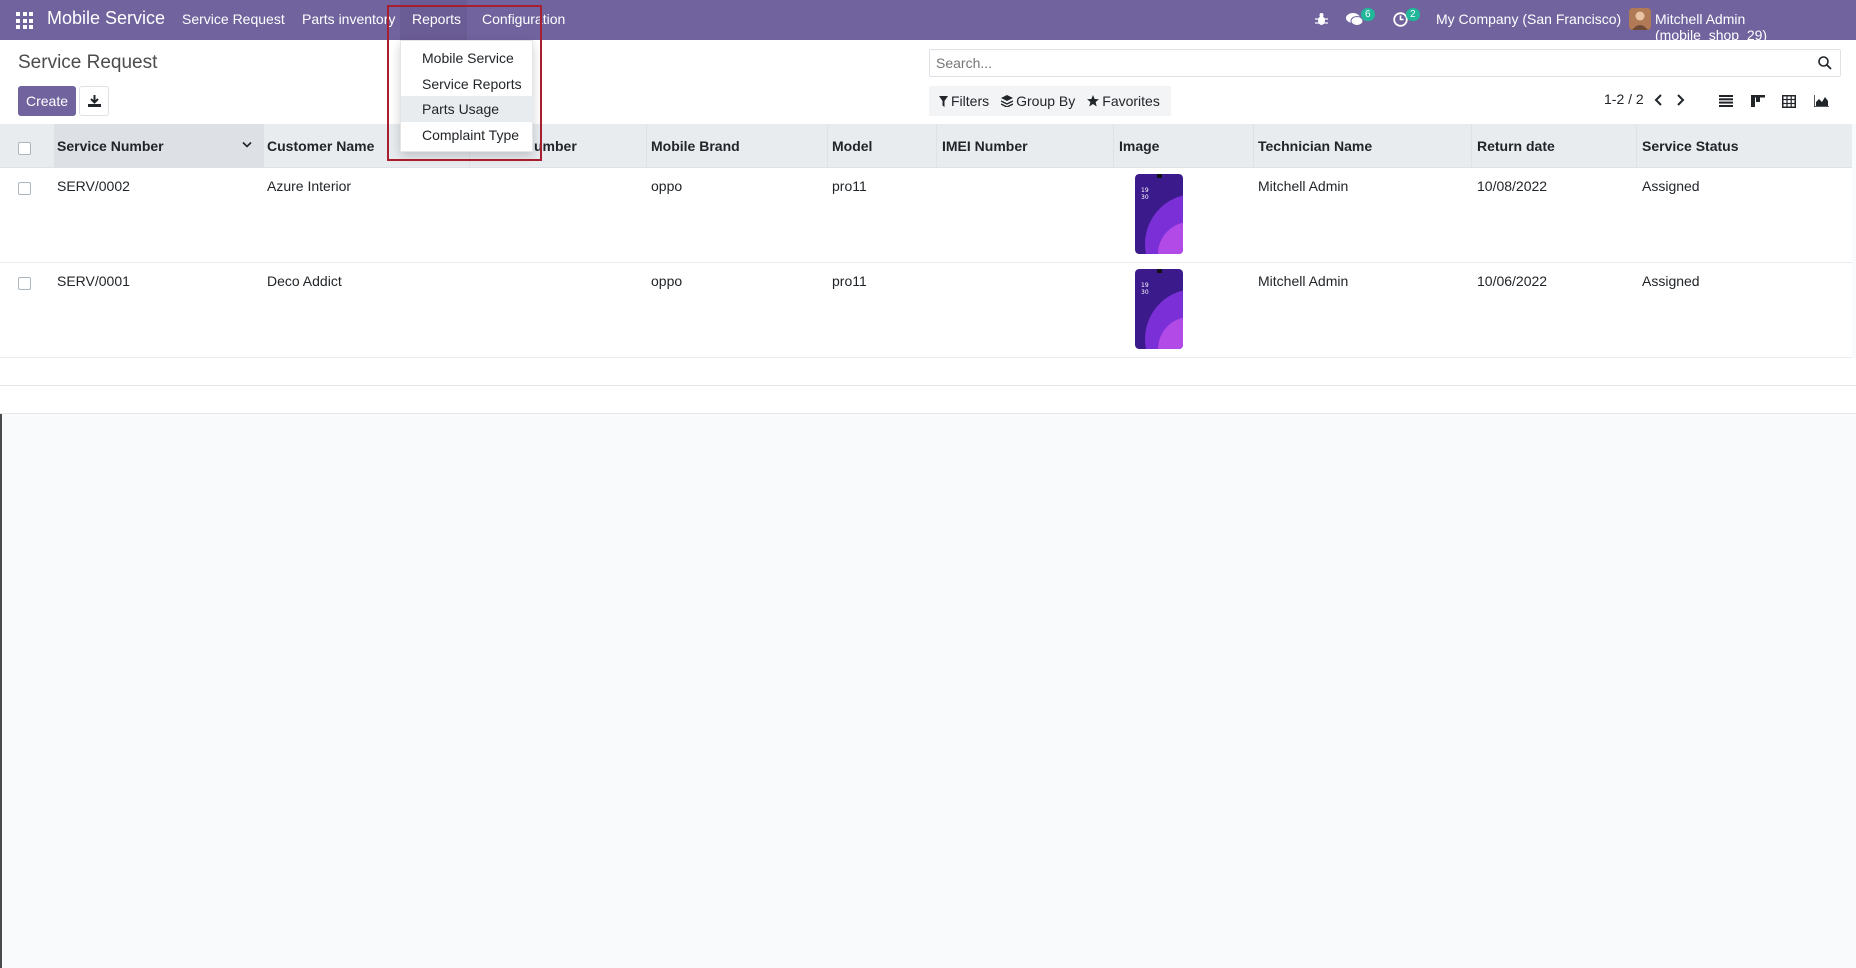 The height and width of the screenshot is (968, 1856). I want to click on pager-previous-icon, so click(1659, 100).